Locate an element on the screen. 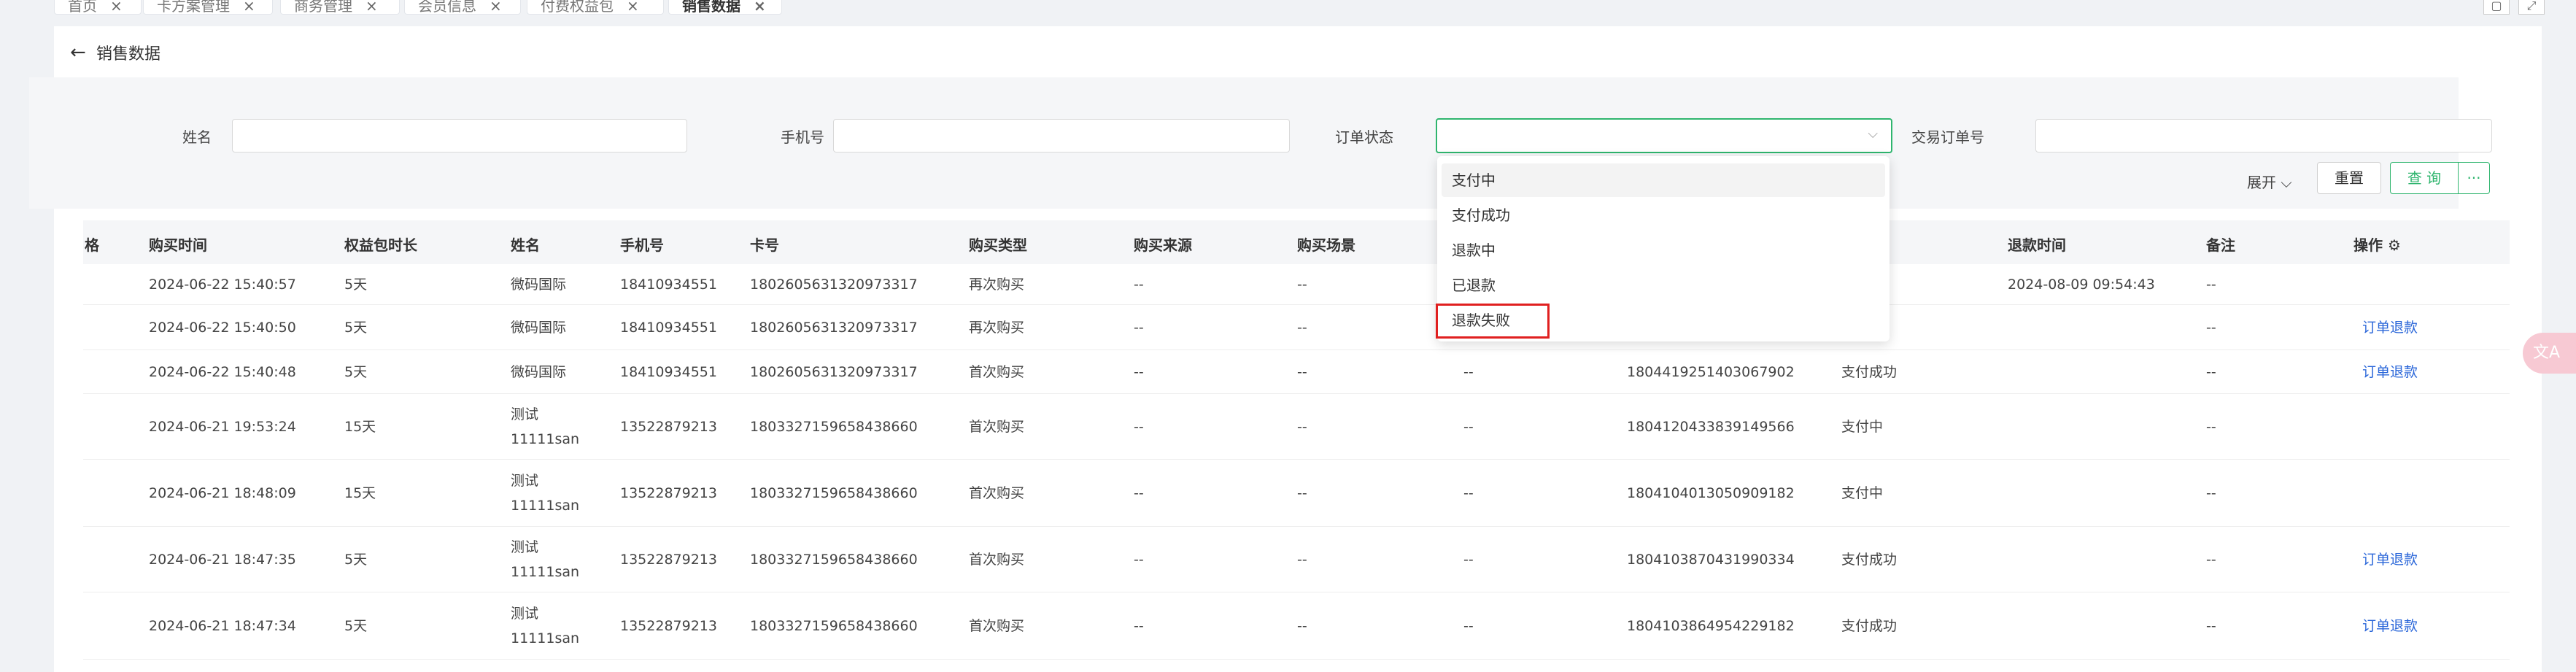 The height and width of the screenshot is (672, 2576). col-header: 购买来源 is located at coordinates (1163, 245).